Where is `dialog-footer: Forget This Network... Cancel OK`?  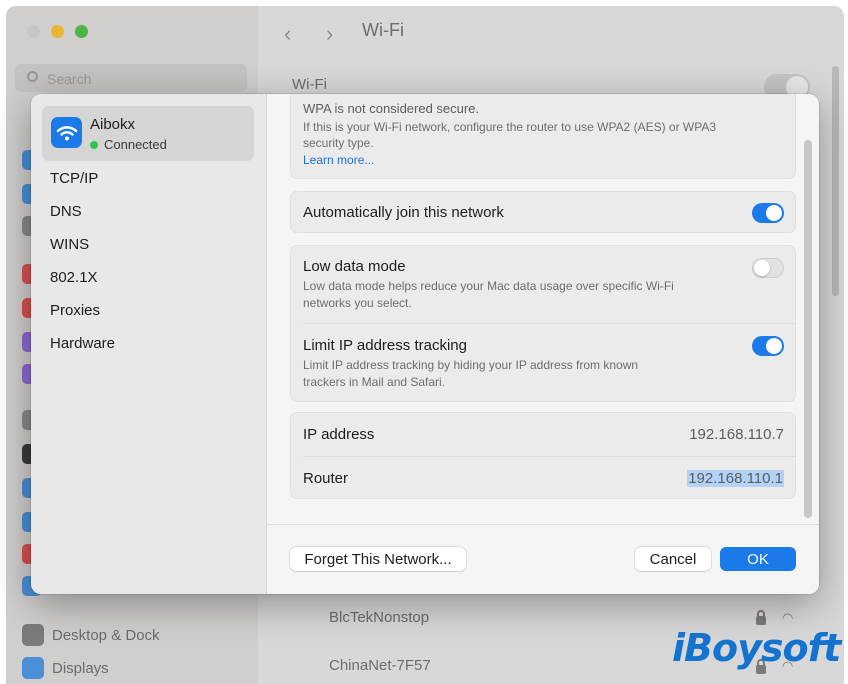 dialog-footer: Forget This Network... Cancel OK is located at coordinates (543, 559).